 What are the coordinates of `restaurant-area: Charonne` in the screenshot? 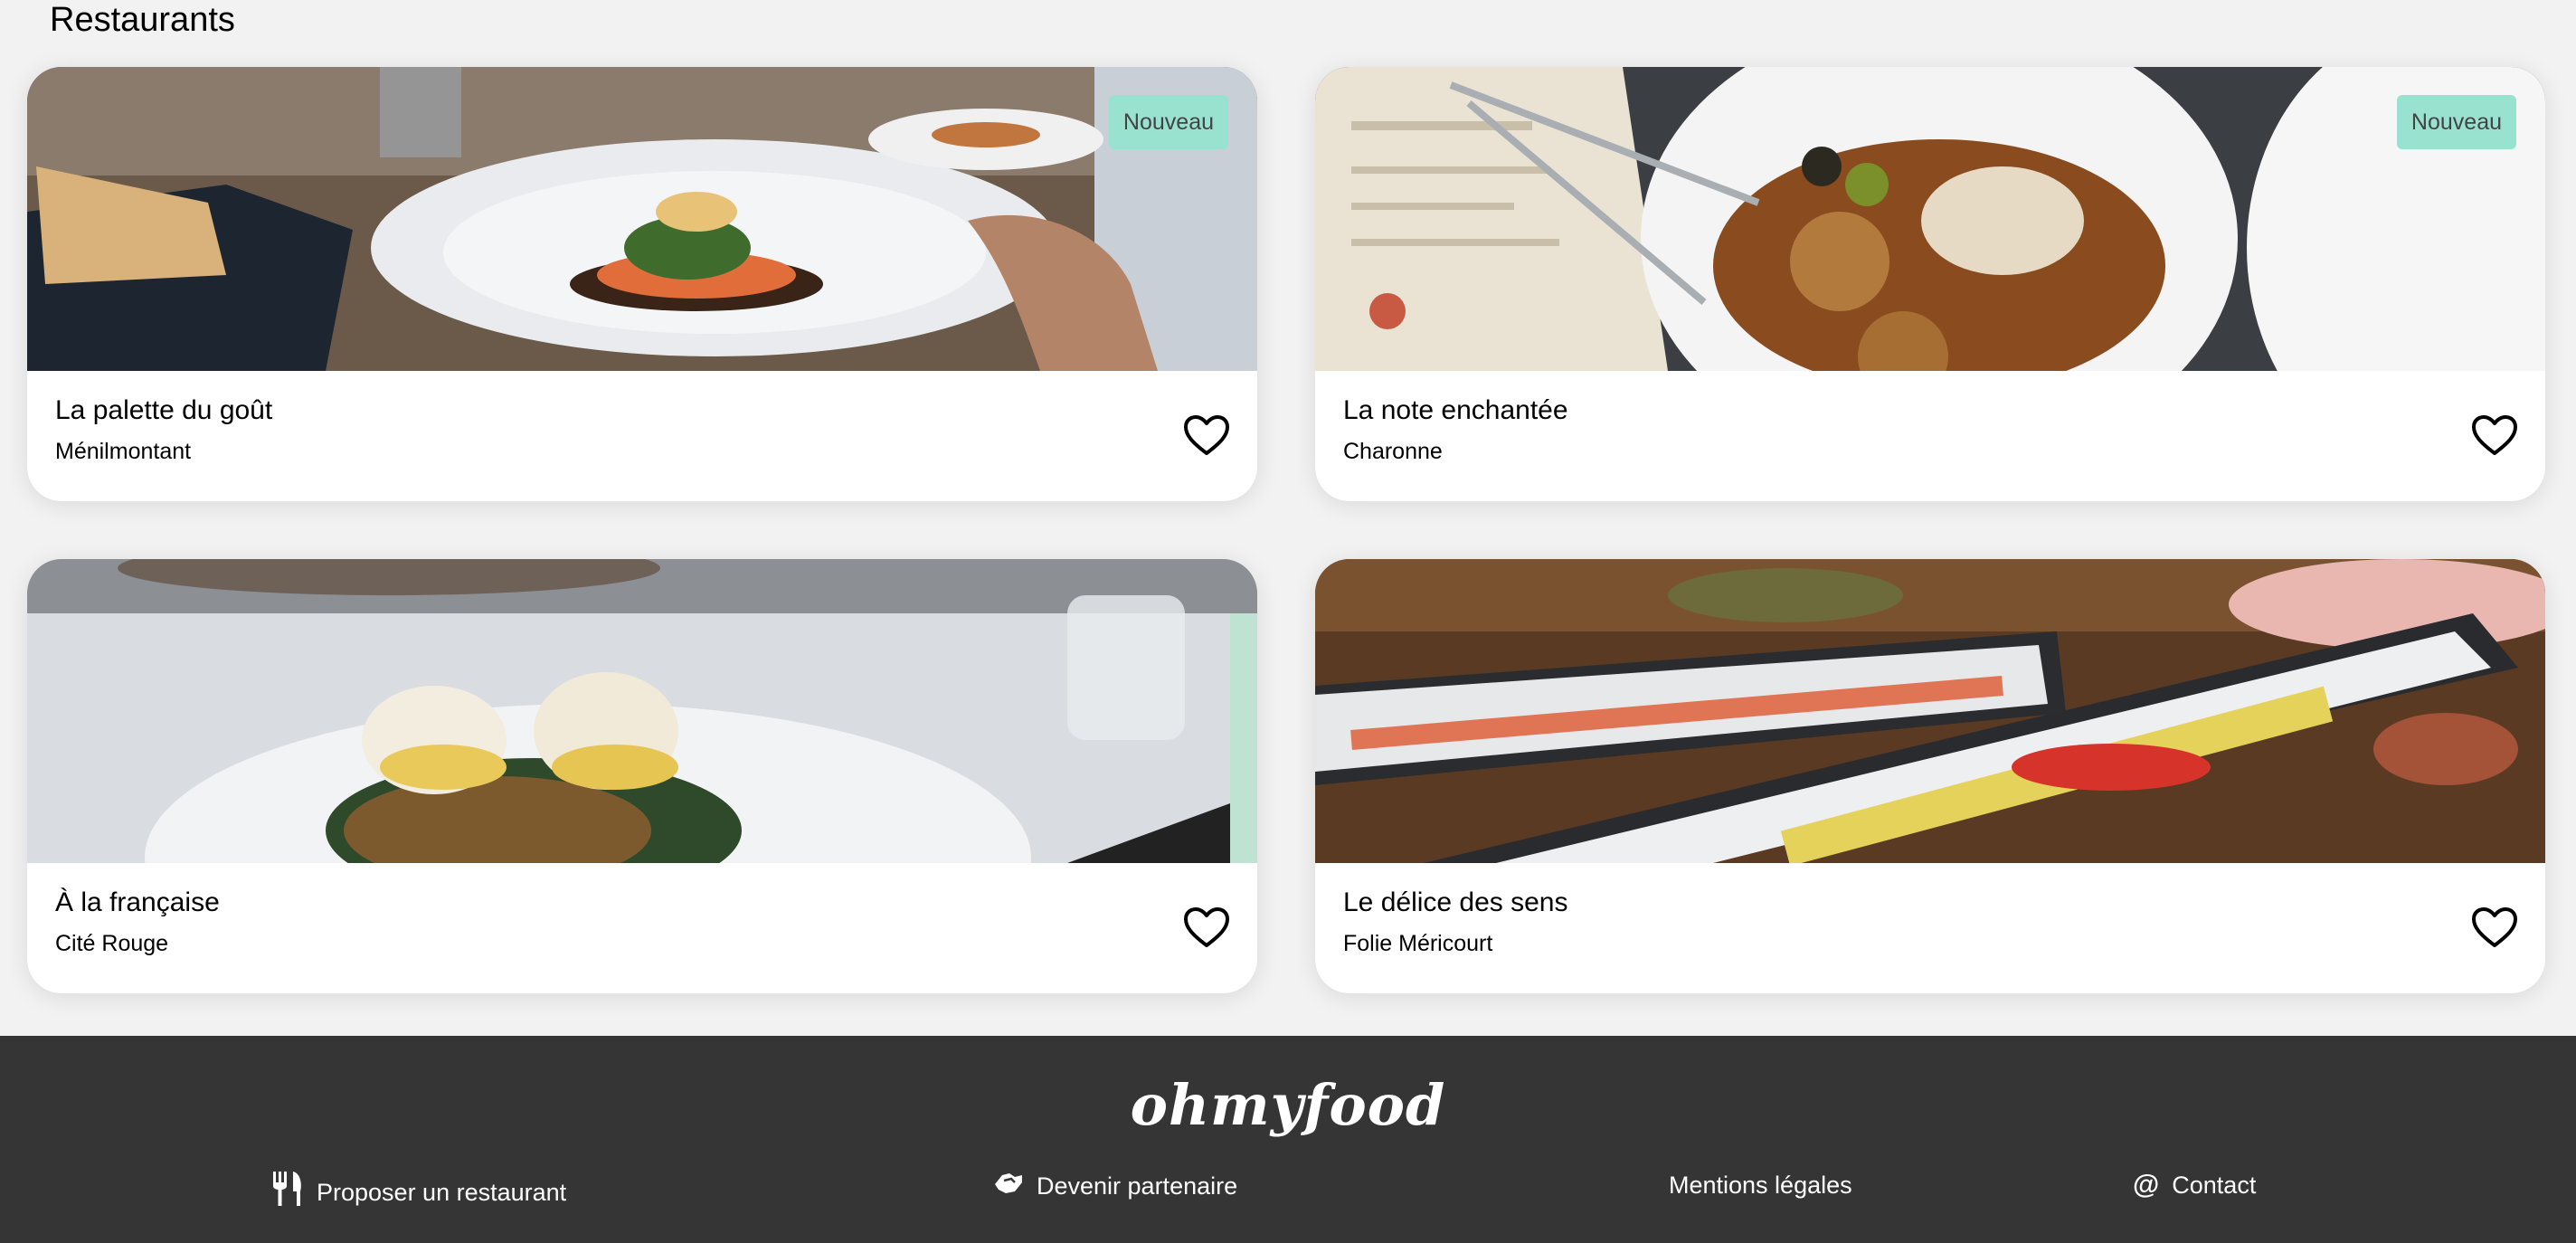 It's located at (1393, 451).